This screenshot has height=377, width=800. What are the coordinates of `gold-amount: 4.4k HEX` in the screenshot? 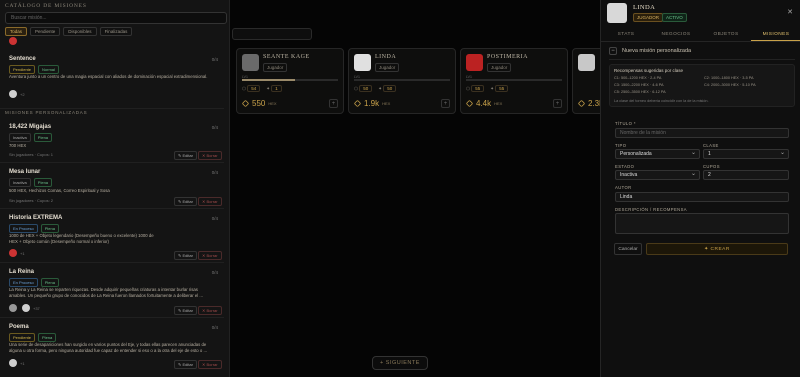 It's located at (483, 103).